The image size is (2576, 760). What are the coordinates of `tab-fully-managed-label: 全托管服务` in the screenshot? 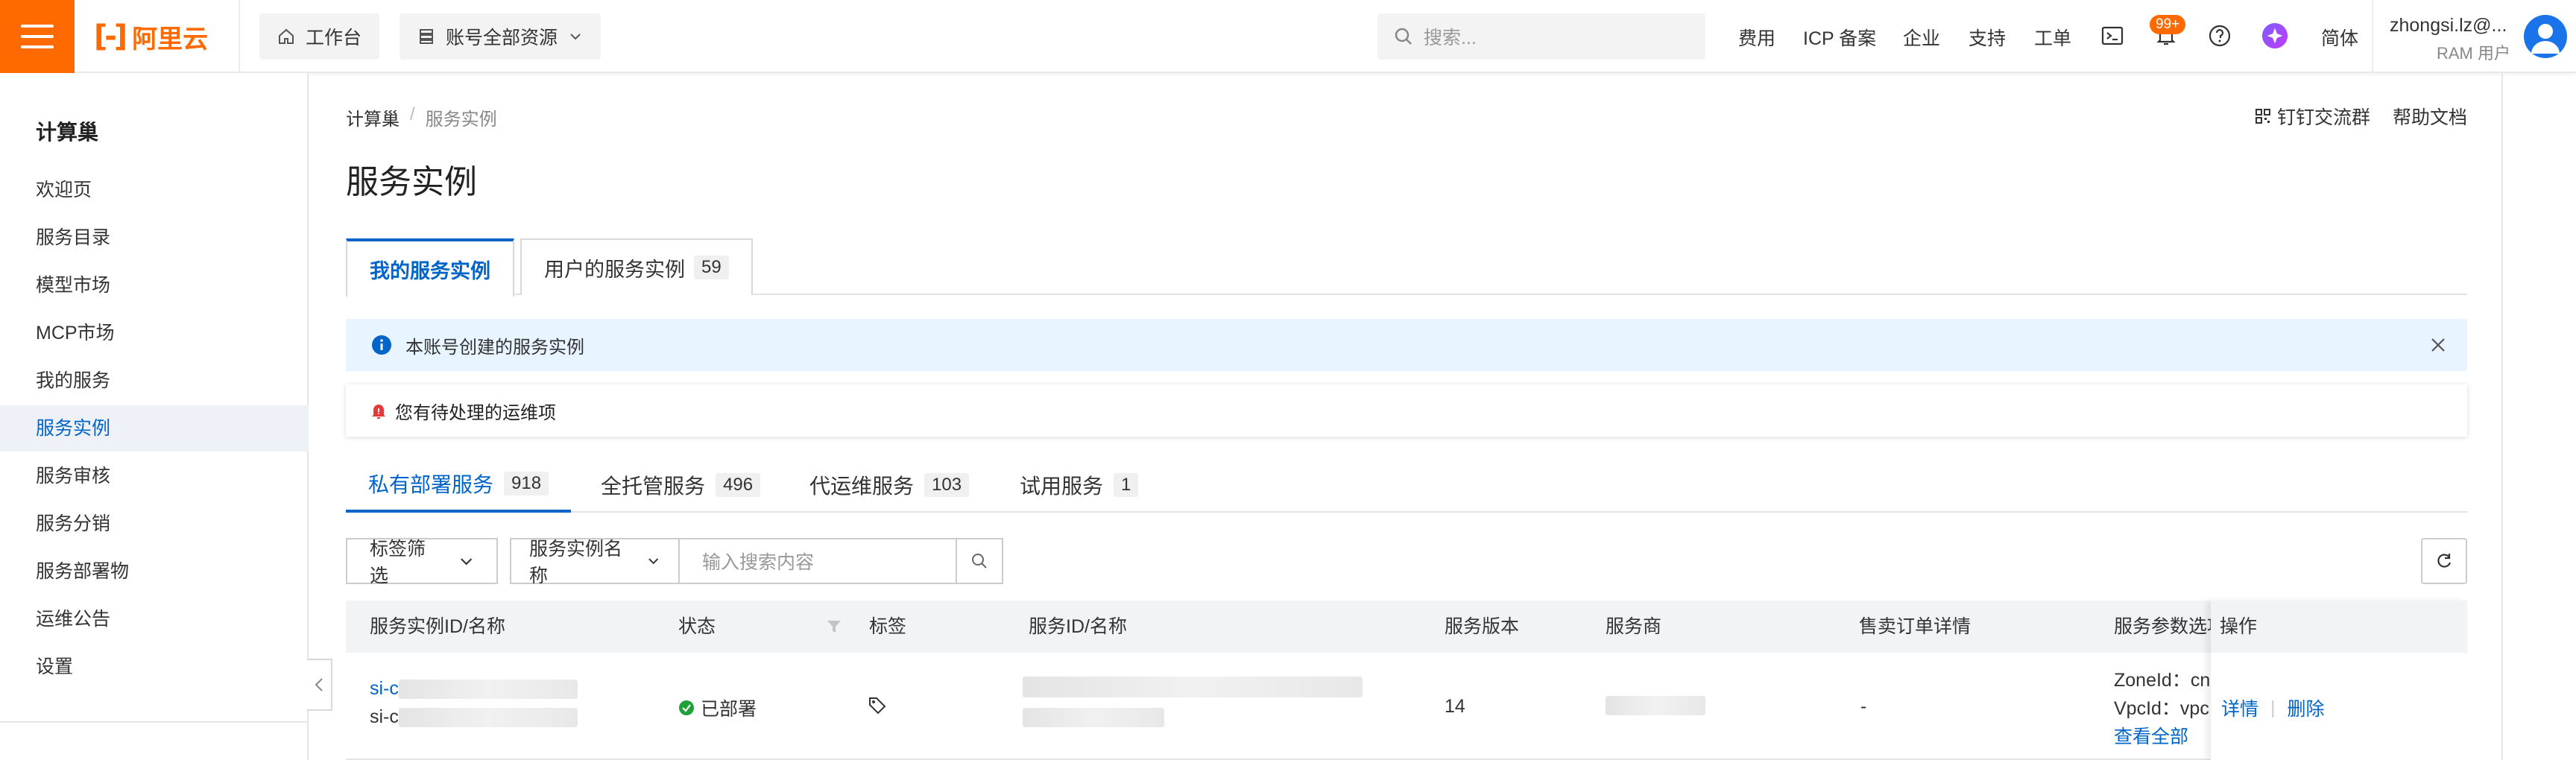 It's located at (653, 486).